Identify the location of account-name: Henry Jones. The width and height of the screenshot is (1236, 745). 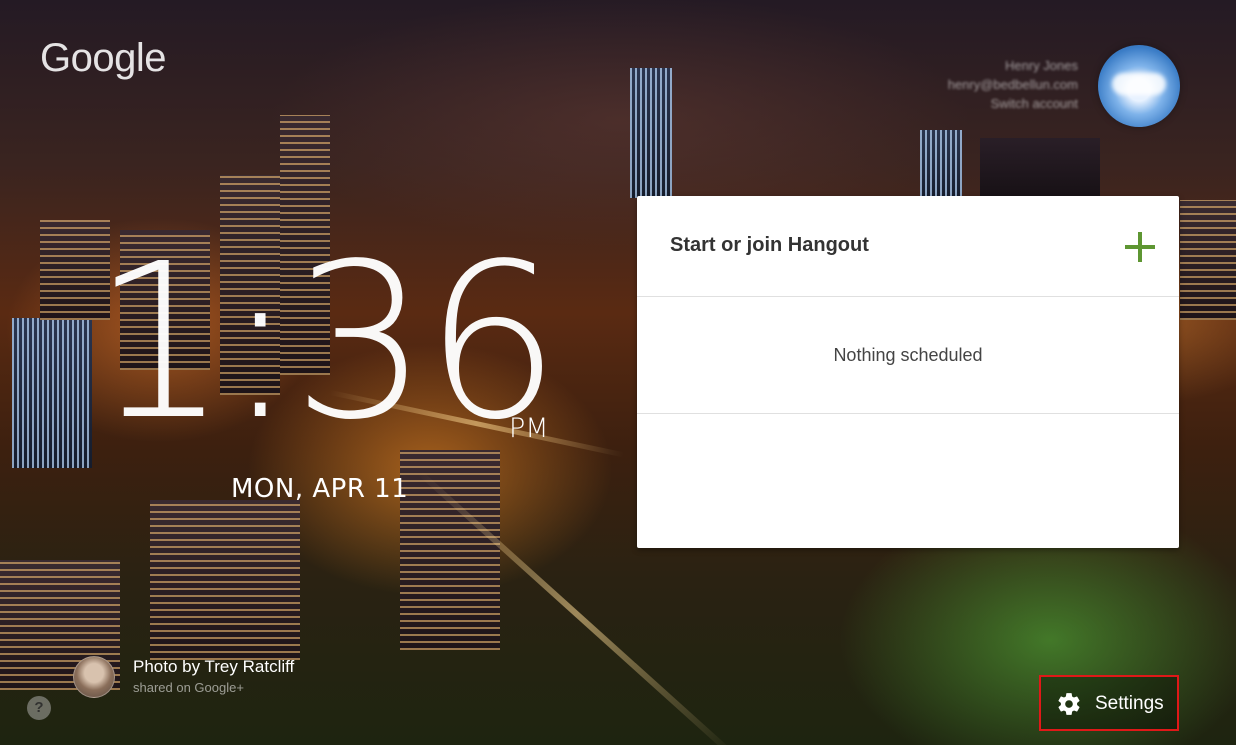
(1041, 65).